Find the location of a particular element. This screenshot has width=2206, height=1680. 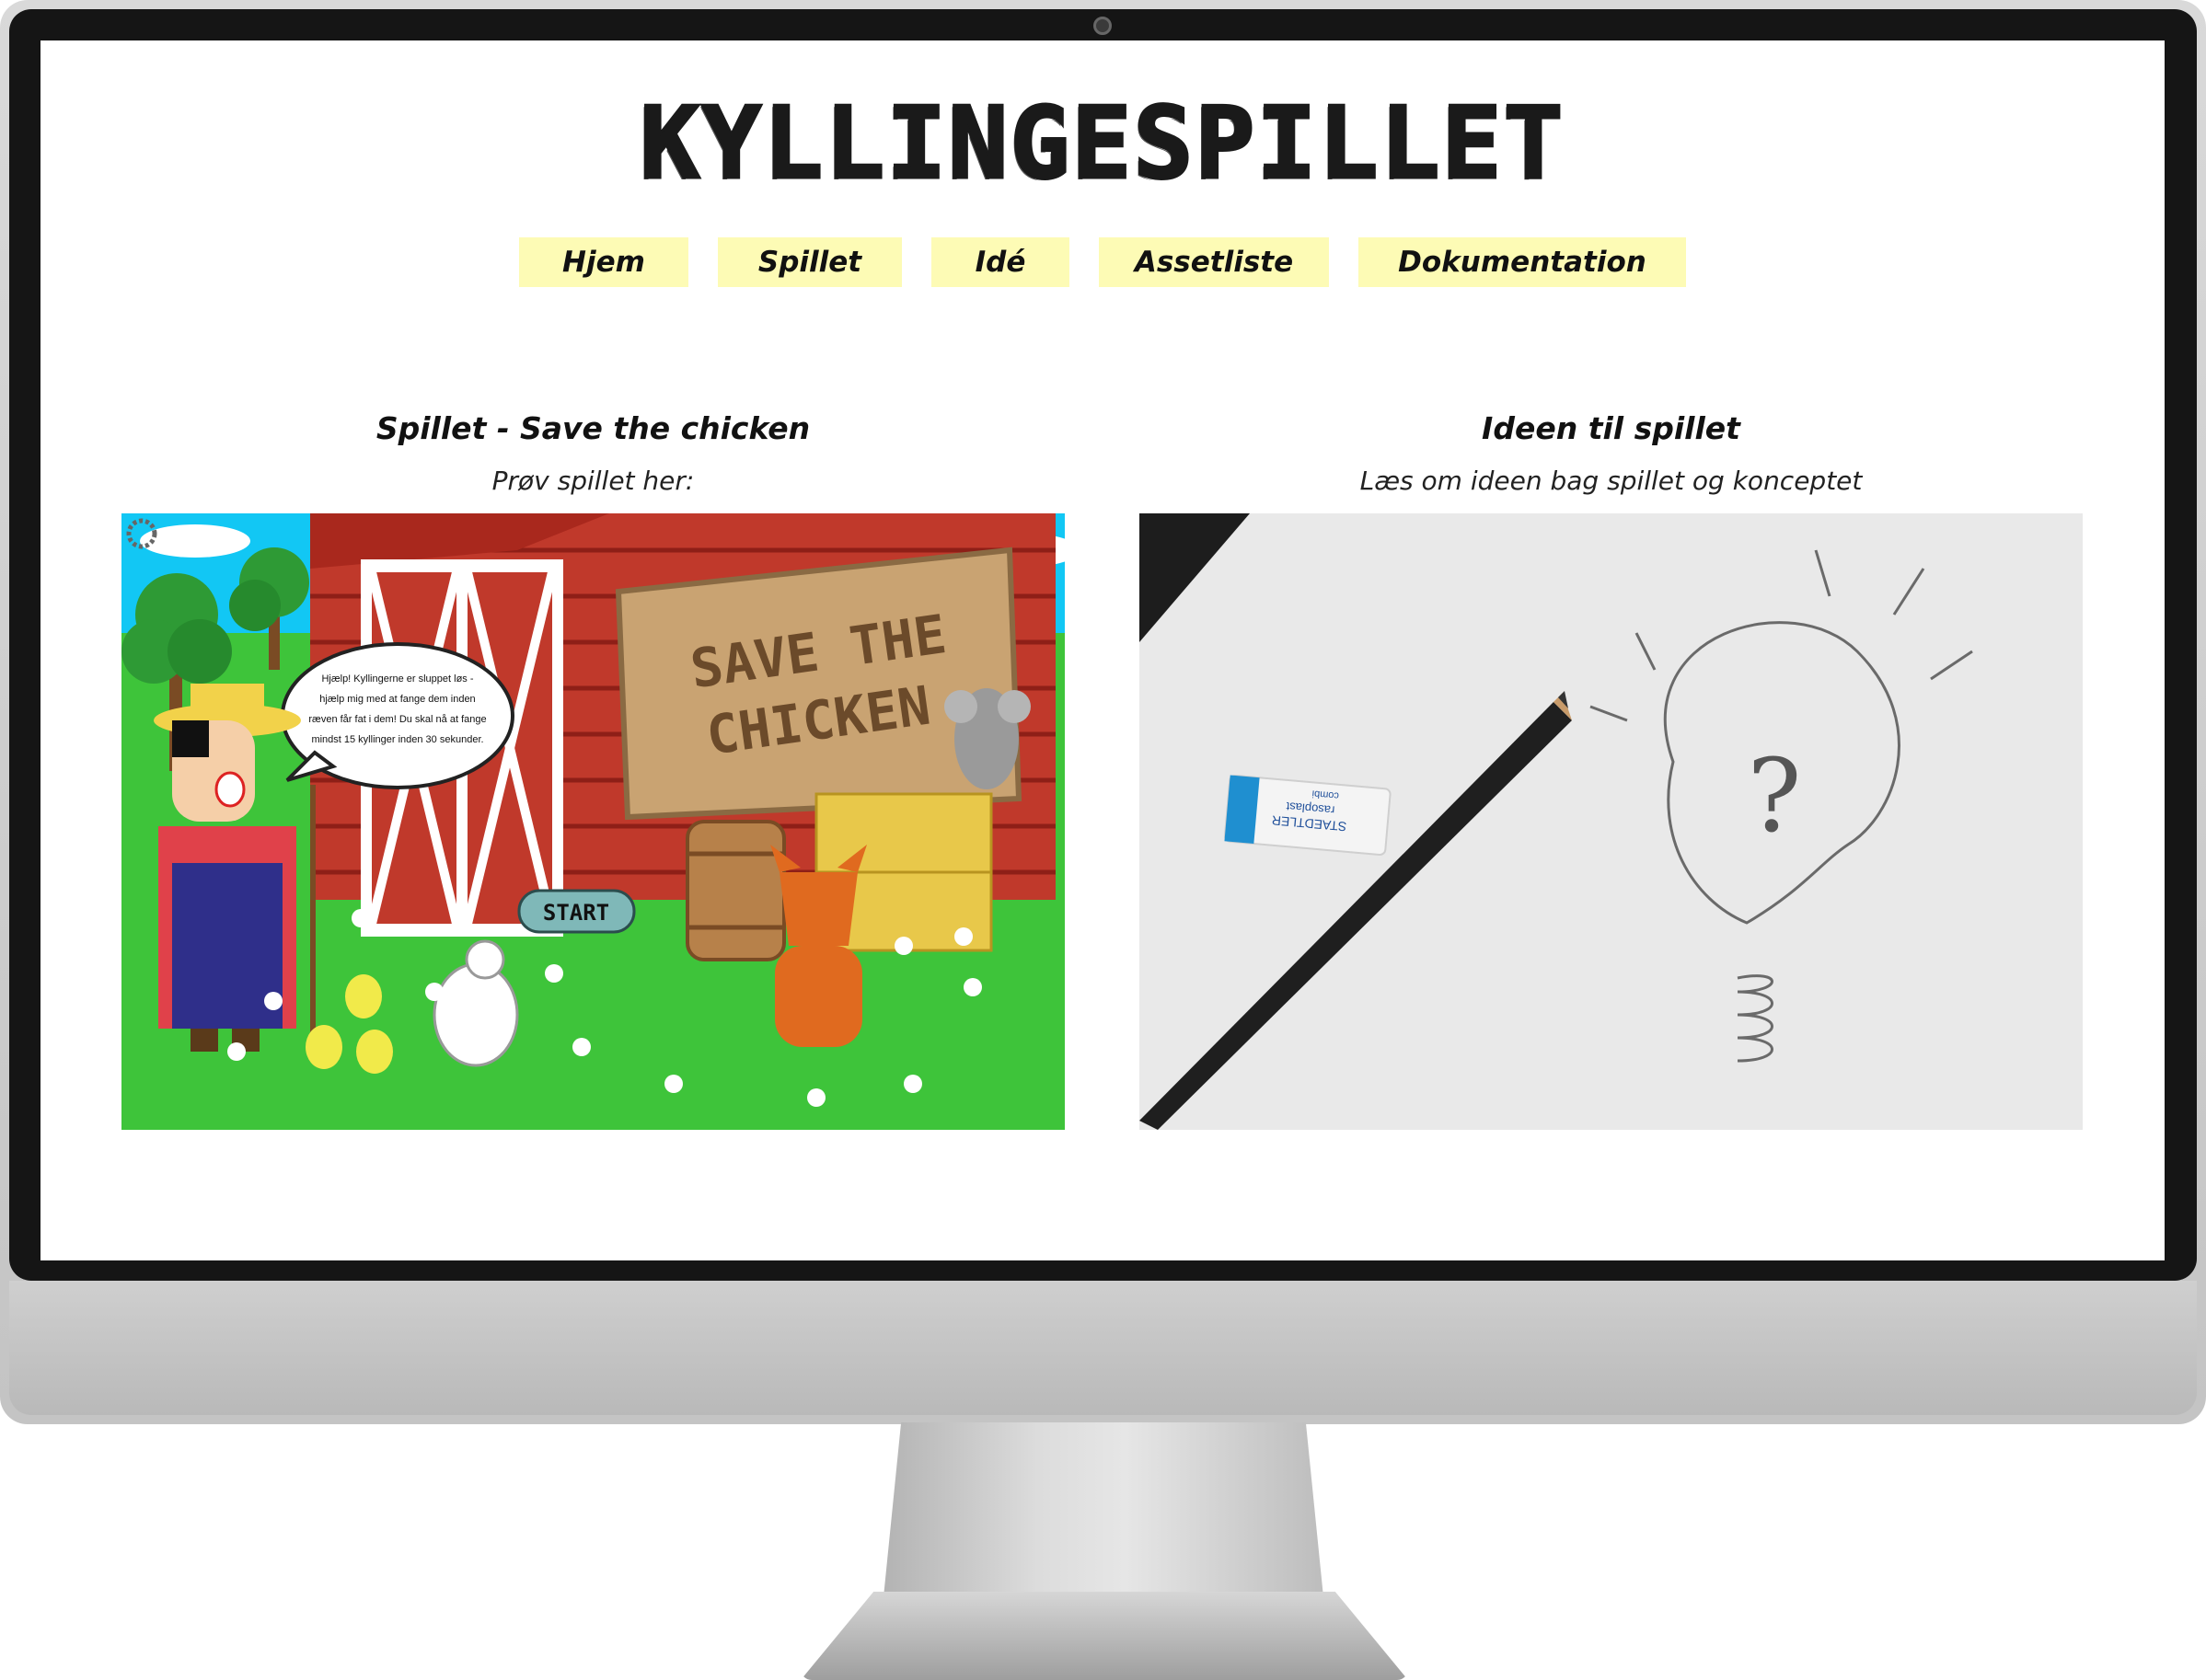

eraser-sub: combi is located at coordinates (1325, 794).